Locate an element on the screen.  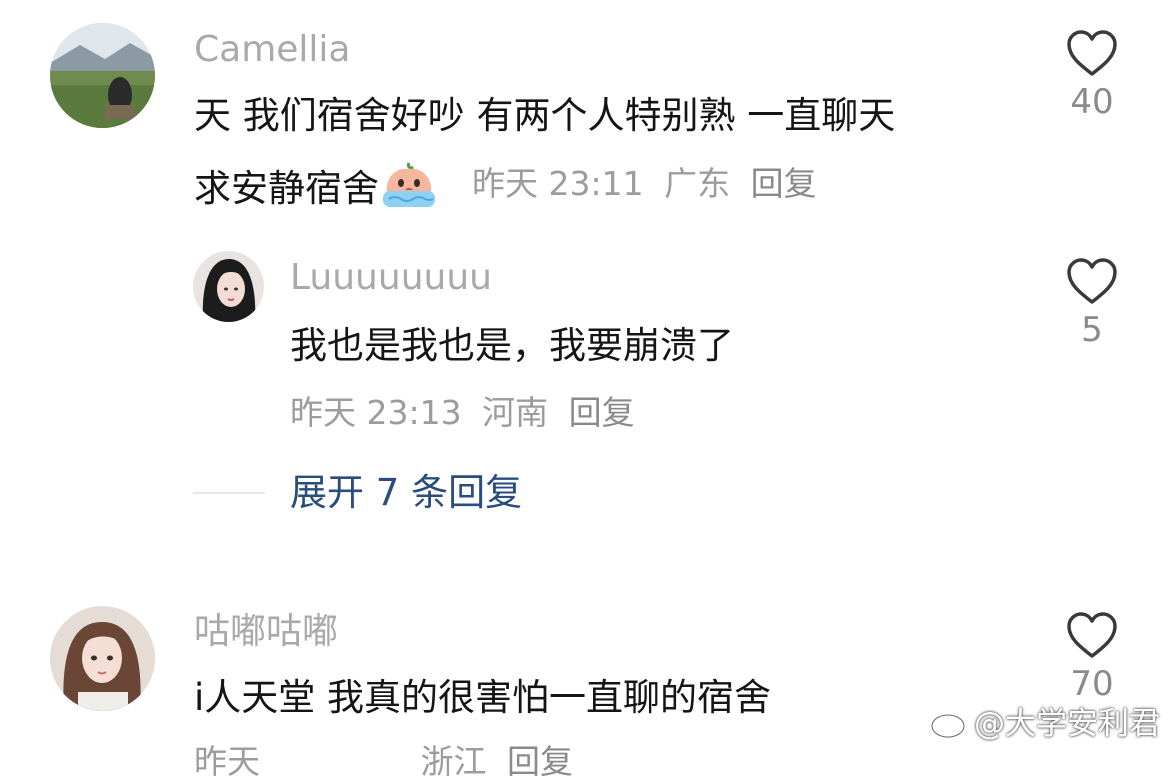
watermark: @大学安利君 is located at coordinates (1045, 724).